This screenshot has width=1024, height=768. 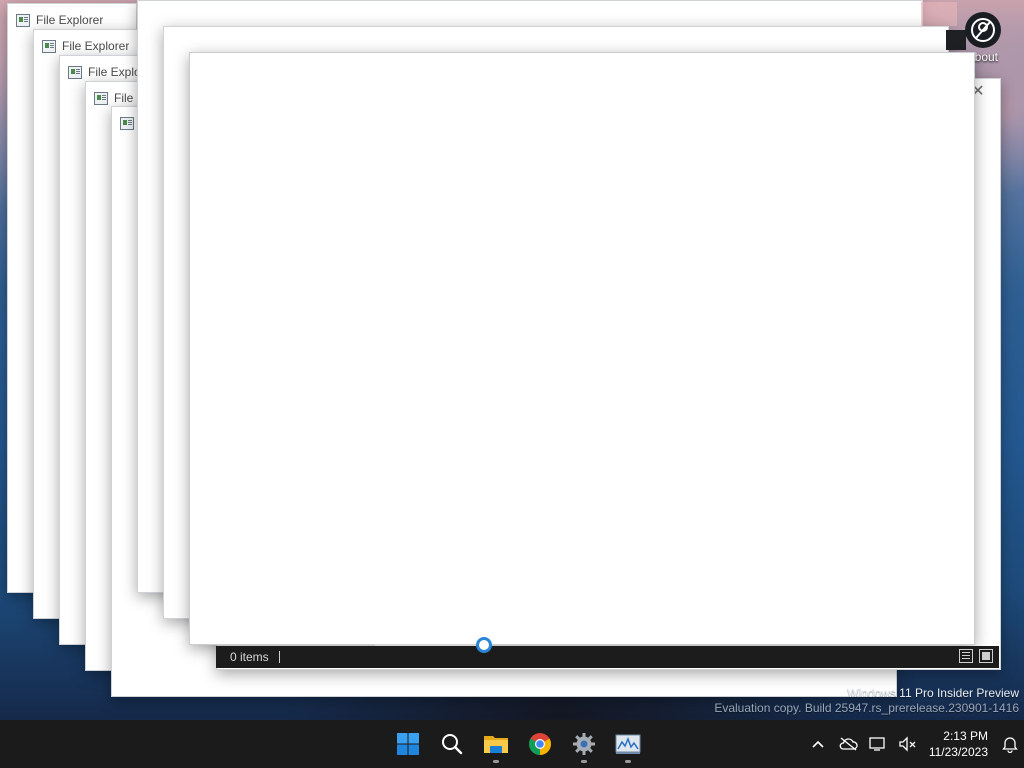 I want to click on search-button, so click(x=452, y=744).